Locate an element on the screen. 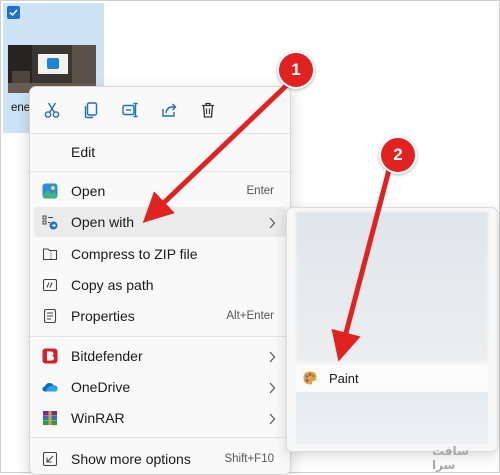  watermark-logo: سافت سرا is located at coordinates (463, 455).